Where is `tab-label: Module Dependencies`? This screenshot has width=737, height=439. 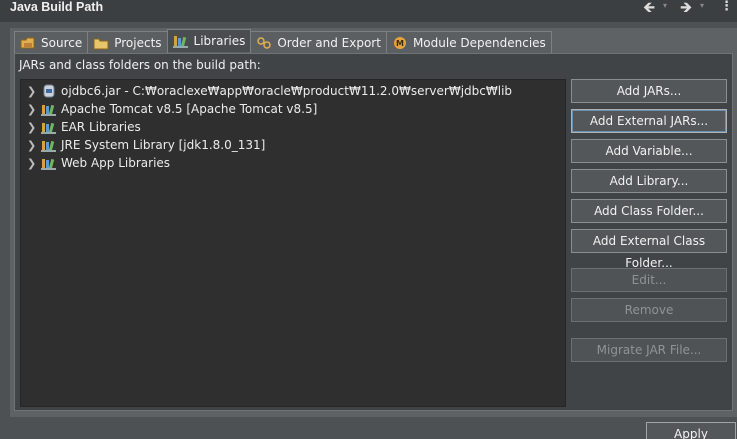
tab-label: Module Dependencies is located at coordinates (479, 42).